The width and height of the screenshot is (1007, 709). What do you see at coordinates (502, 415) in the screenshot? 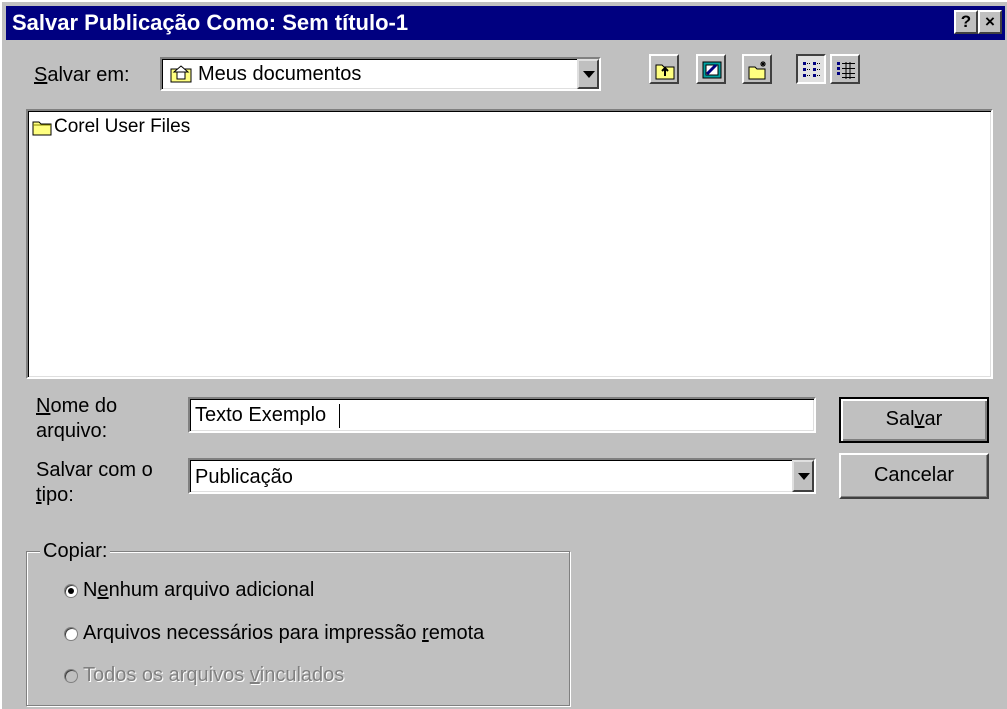
I see `filename-input: Texto Exemplo` at bounding box center [502, 415].